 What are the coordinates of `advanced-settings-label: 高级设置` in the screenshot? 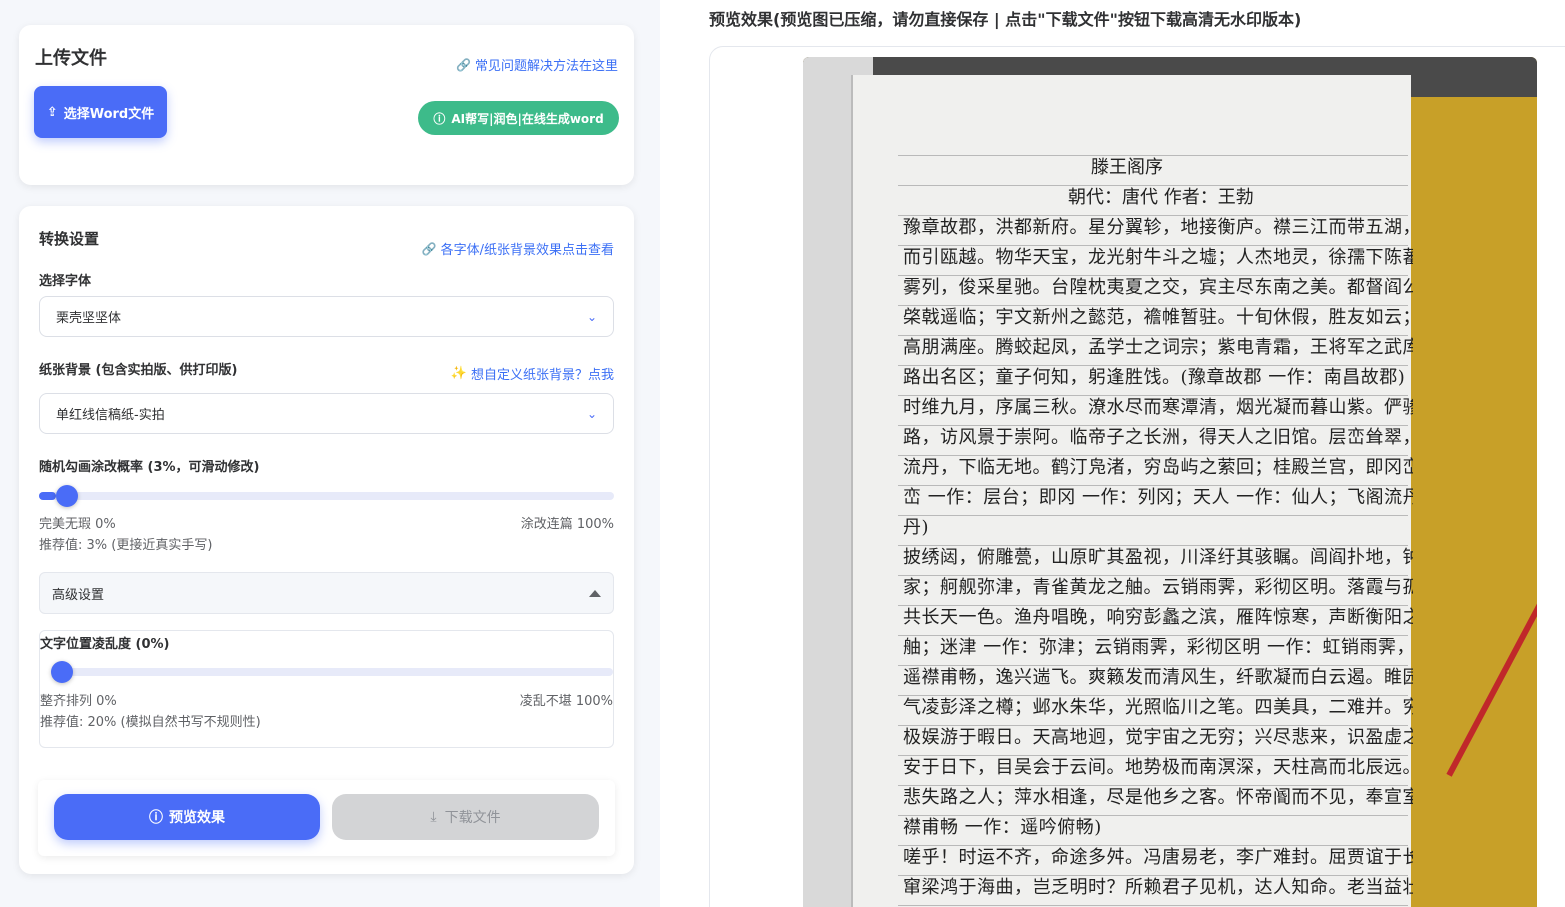 It's located at (78, 595).